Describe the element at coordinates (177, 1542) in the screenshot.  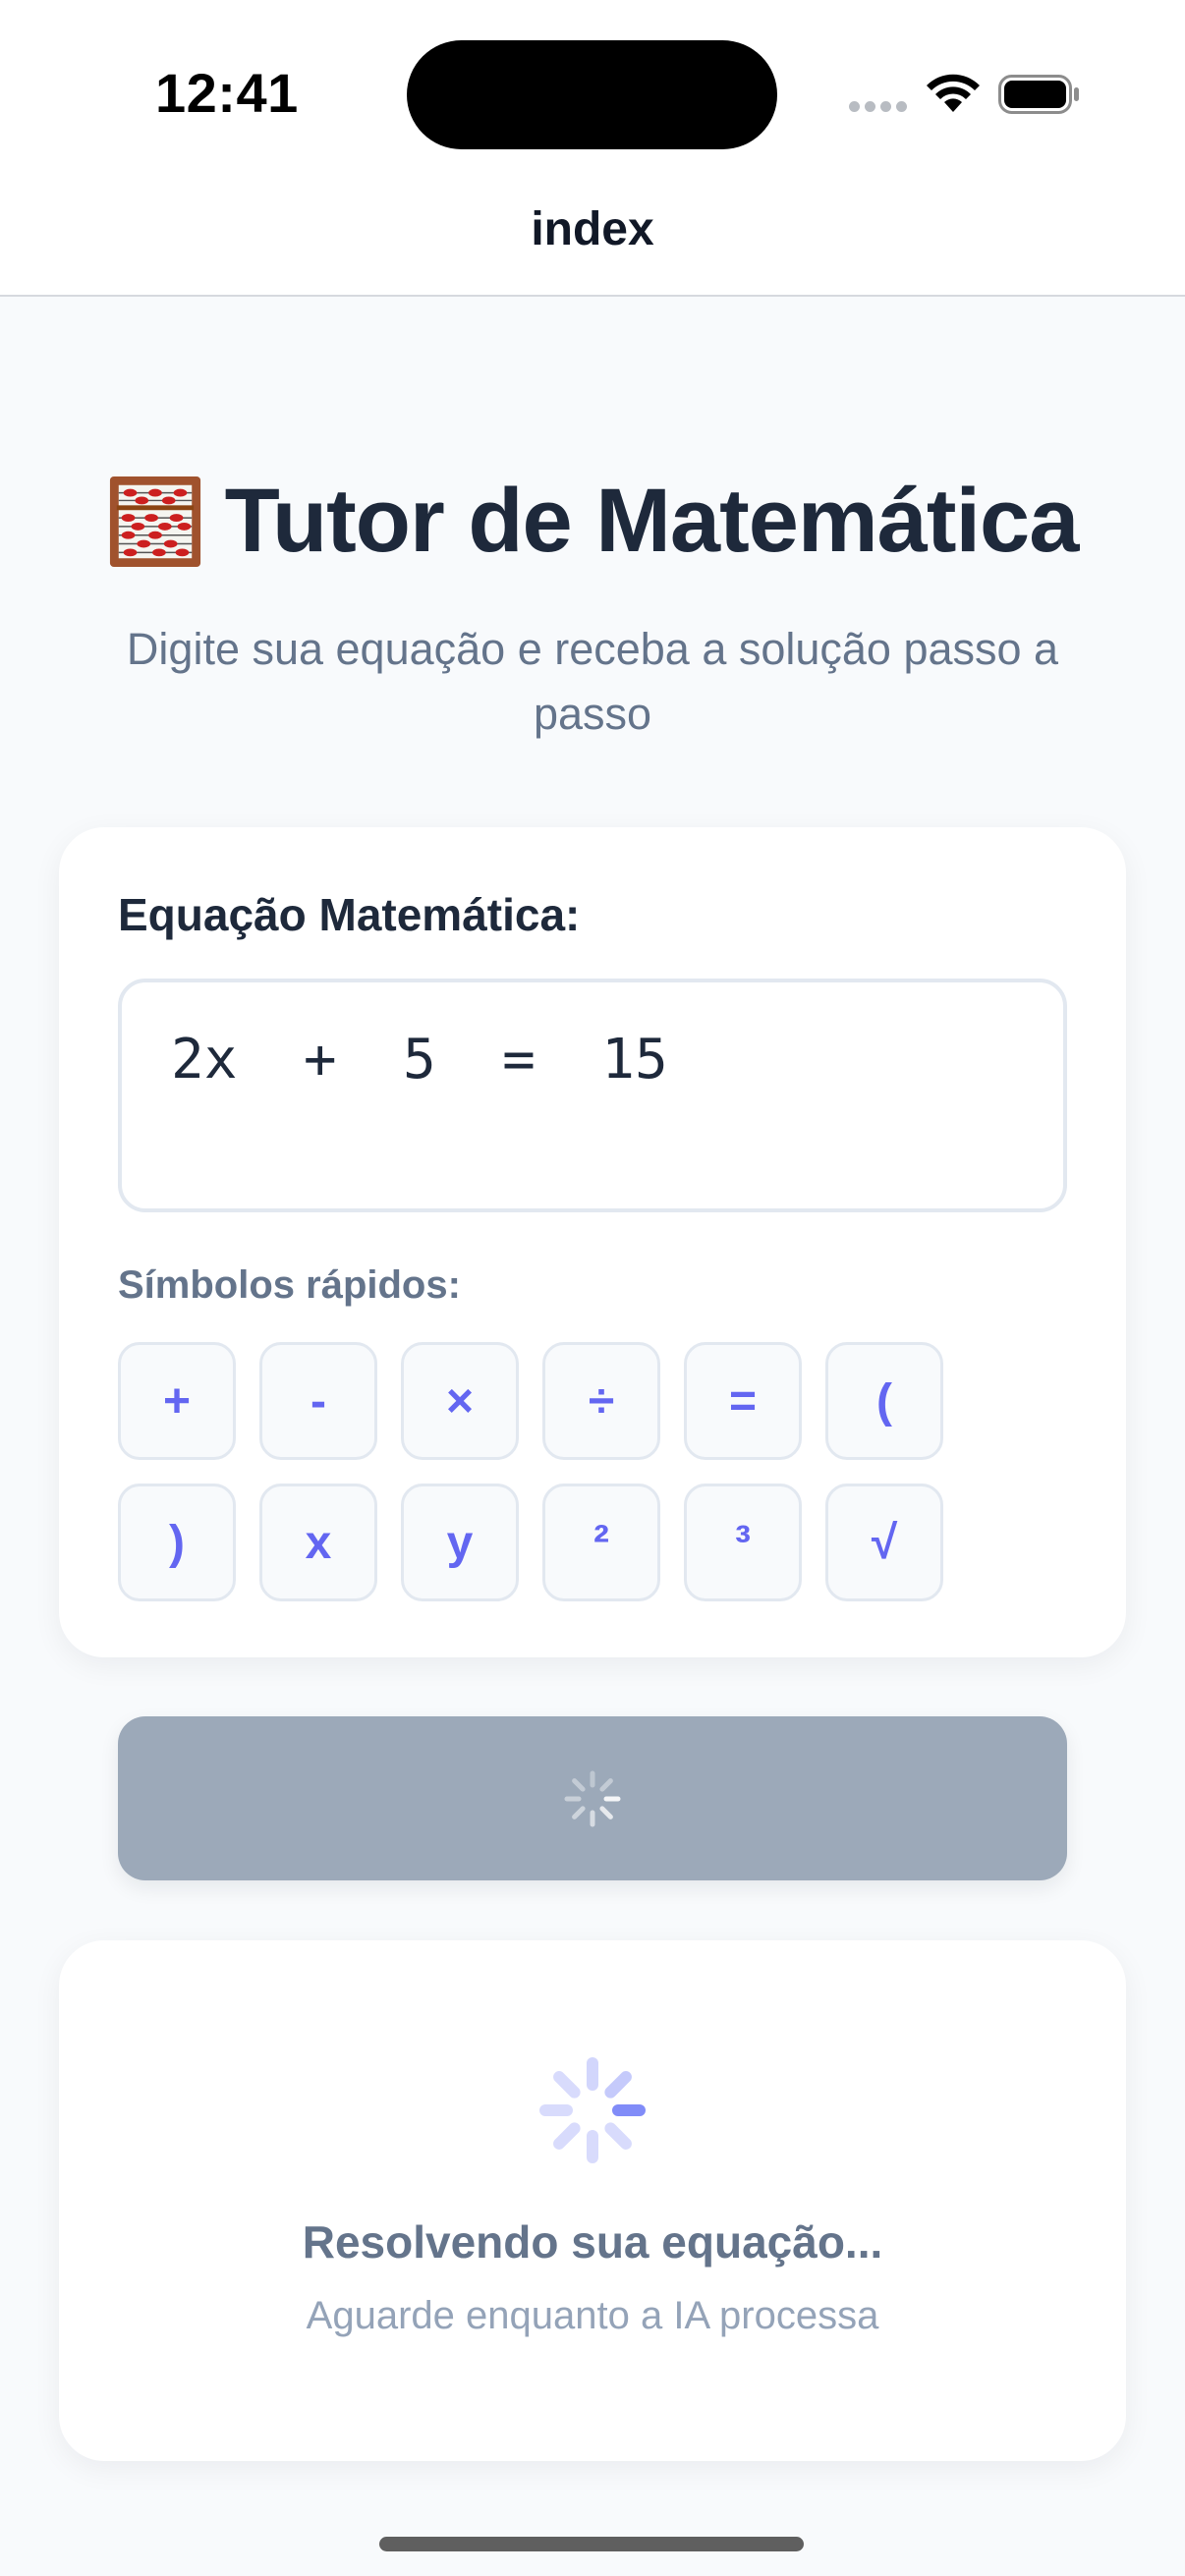
I see `symbol-close-paren-button: )` at that location.